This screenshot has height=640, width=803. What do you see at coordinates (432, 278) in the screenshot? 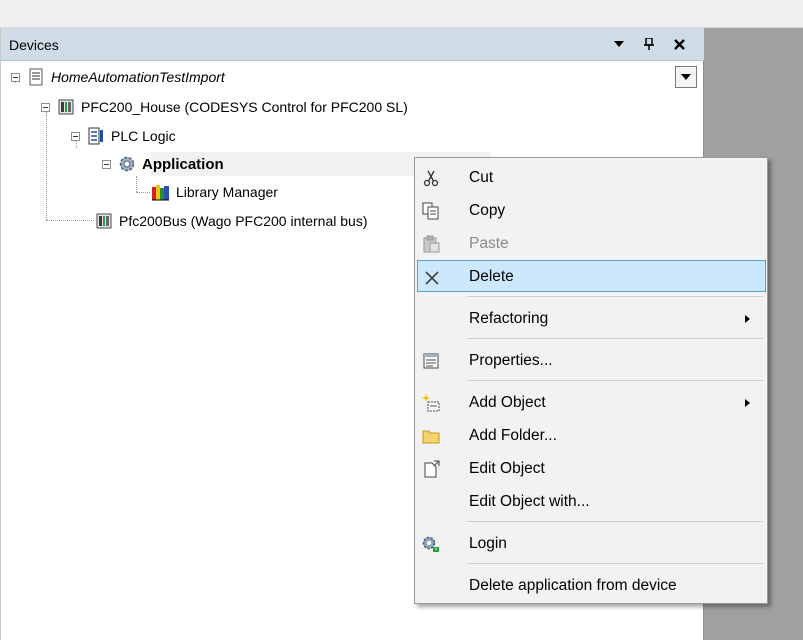
I see `delete-x-icon` at bounding box center [432, 278].